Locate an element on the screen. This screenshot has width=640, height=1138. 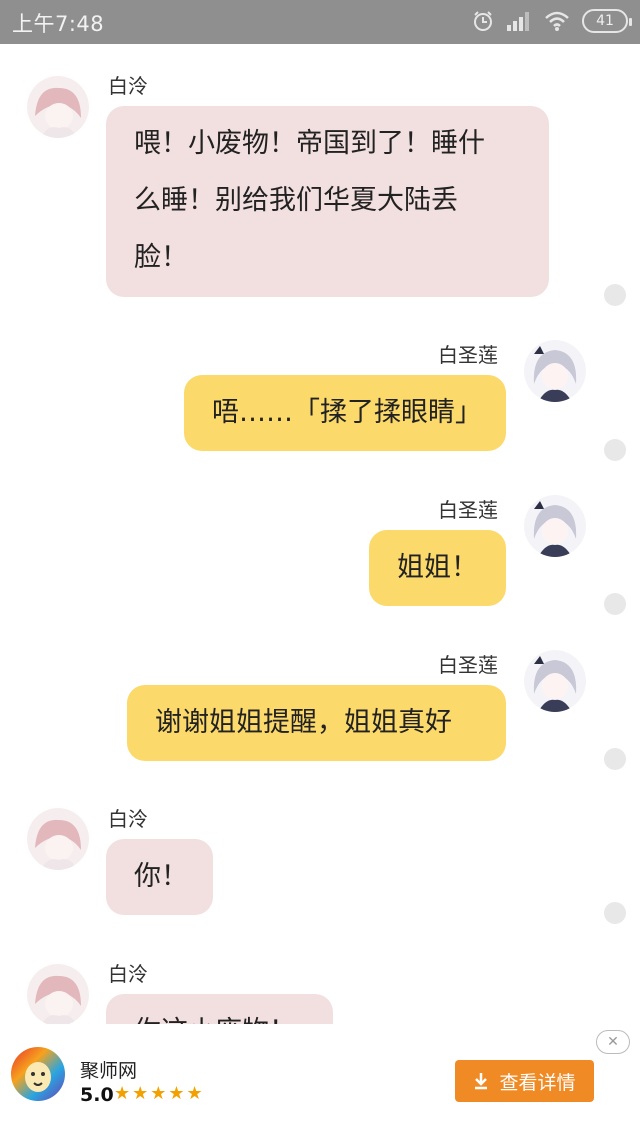
signal-icon is located at coordinates (518, 21).